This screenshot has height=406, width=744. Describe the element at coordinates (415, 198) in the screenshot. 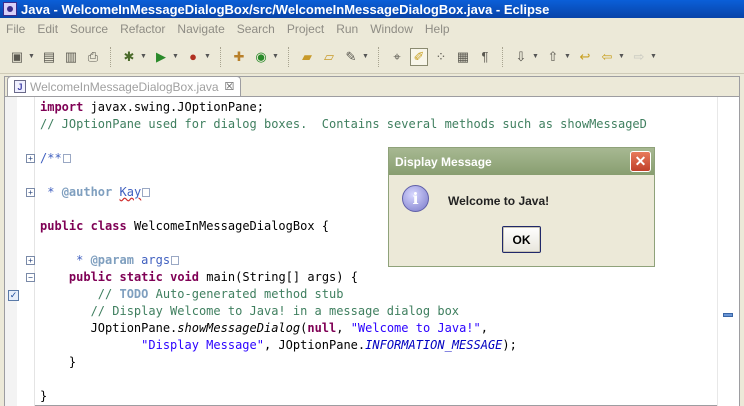

I see `information-icon: i` at that location.